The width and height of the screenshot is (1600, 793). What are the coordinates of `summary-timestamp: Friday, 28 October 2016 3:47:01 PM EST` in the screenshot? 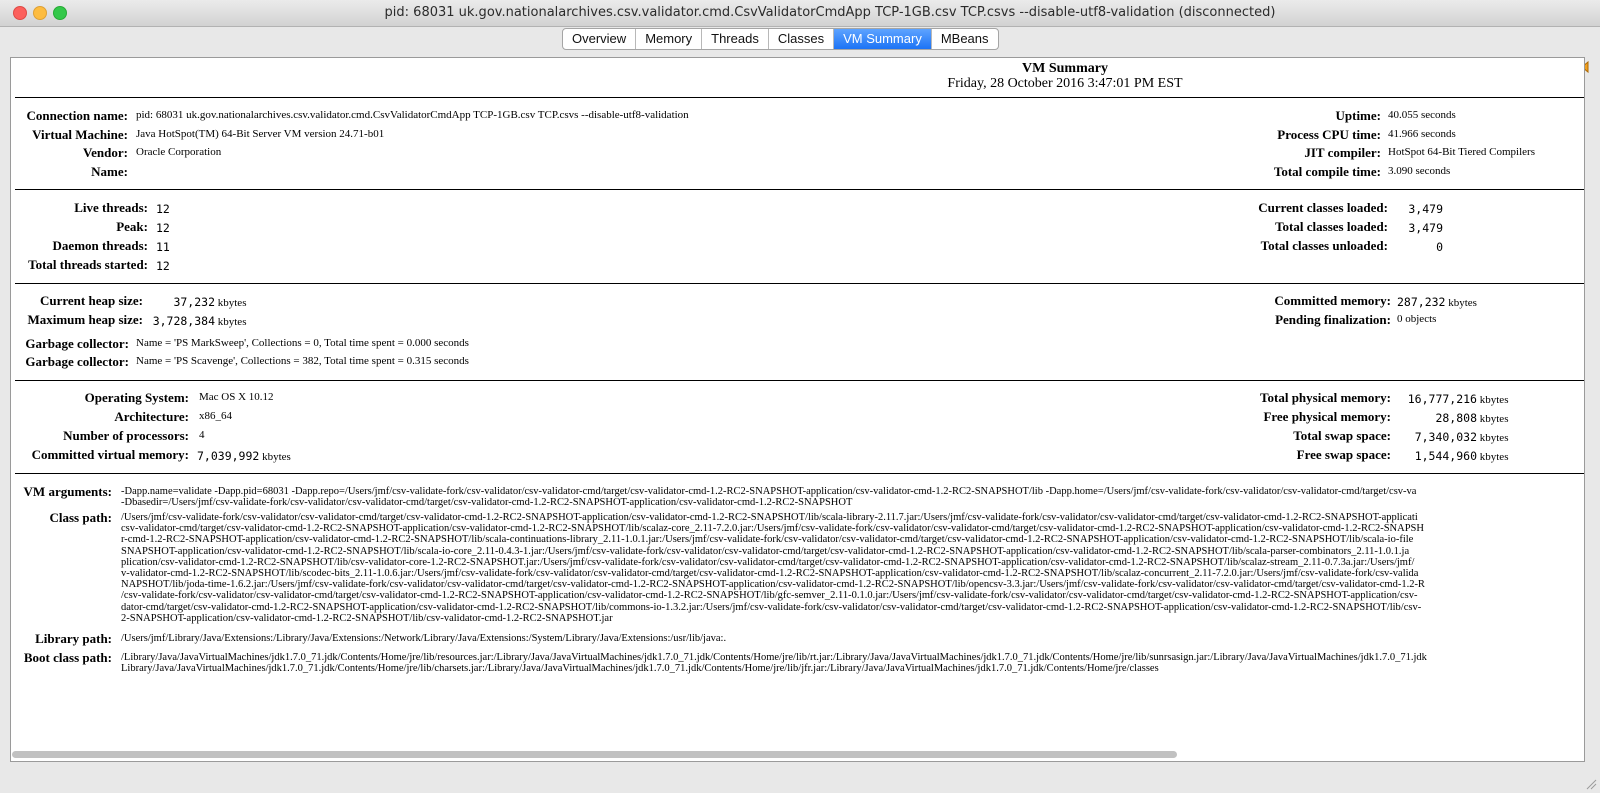 It's located at (1065, 83).